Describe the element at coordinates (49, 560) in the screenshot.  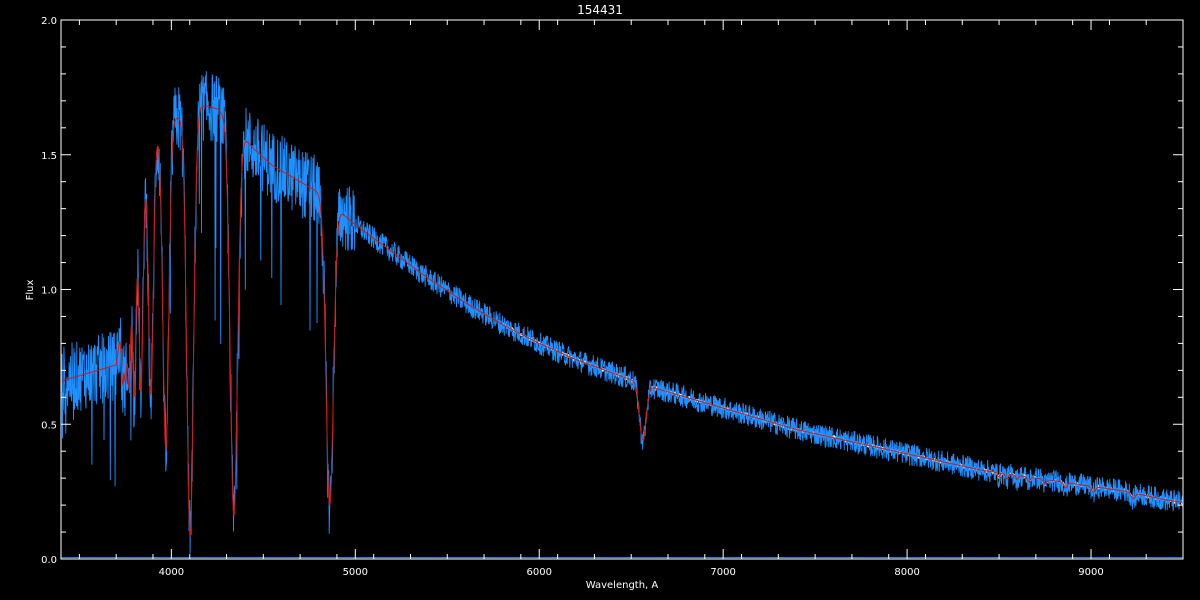
I see `y-tick-label-0: 0.0` at that location.